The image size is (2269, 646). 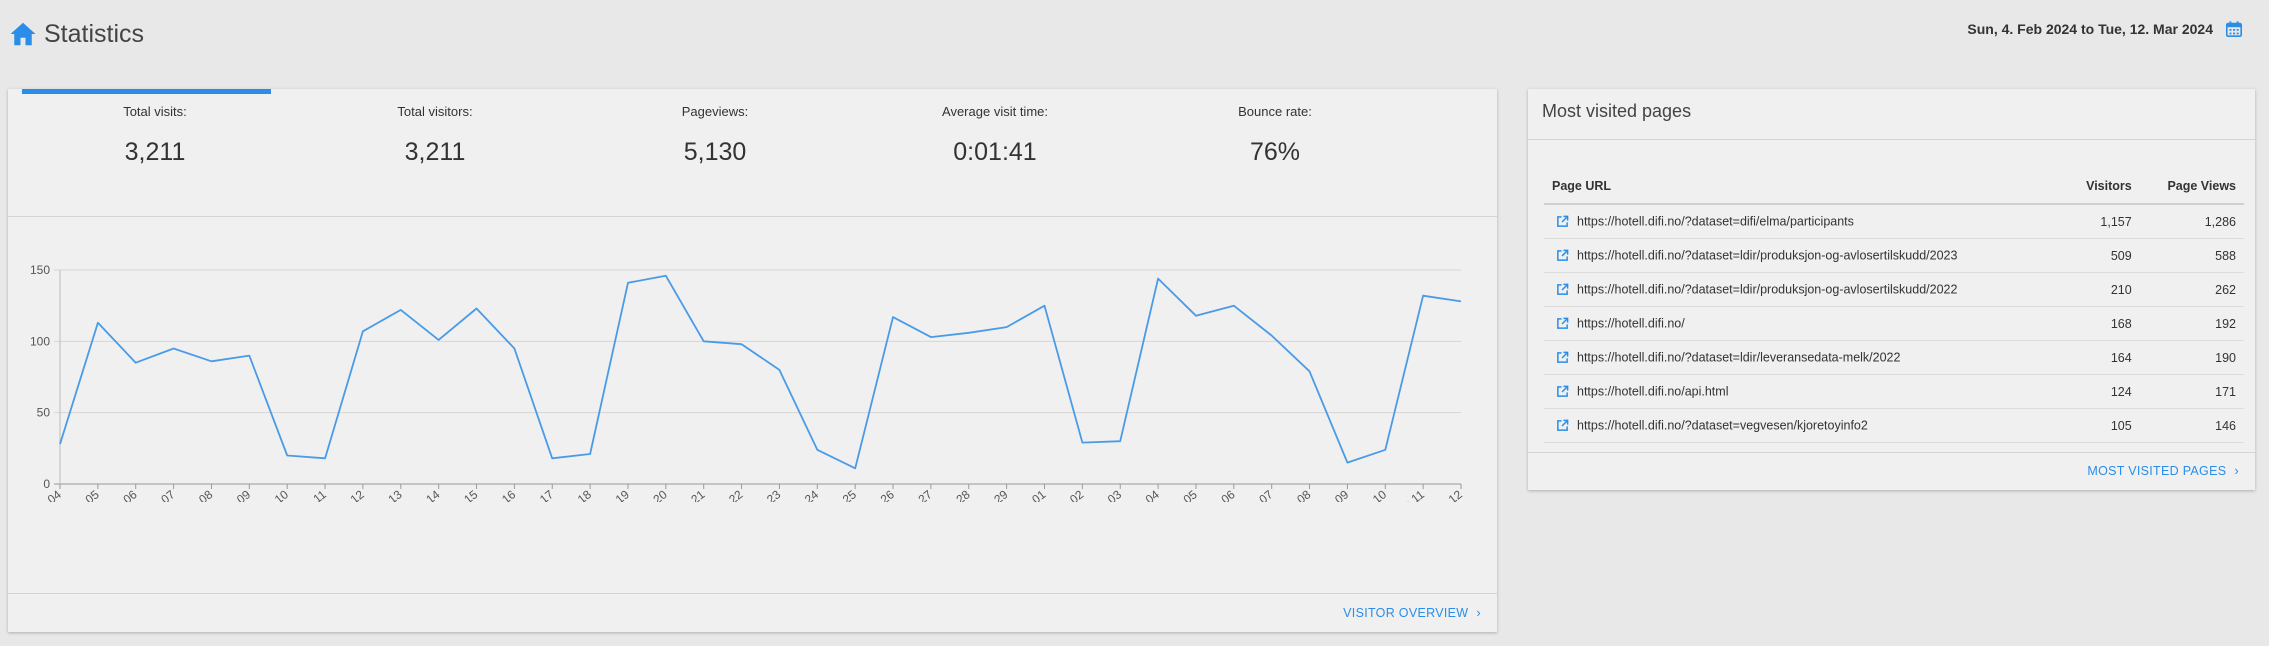 What do you see at coordinates (348, 494) in the screenshot?
I see `x-tick-label: feb. 12` at bounding box center [348, 494].